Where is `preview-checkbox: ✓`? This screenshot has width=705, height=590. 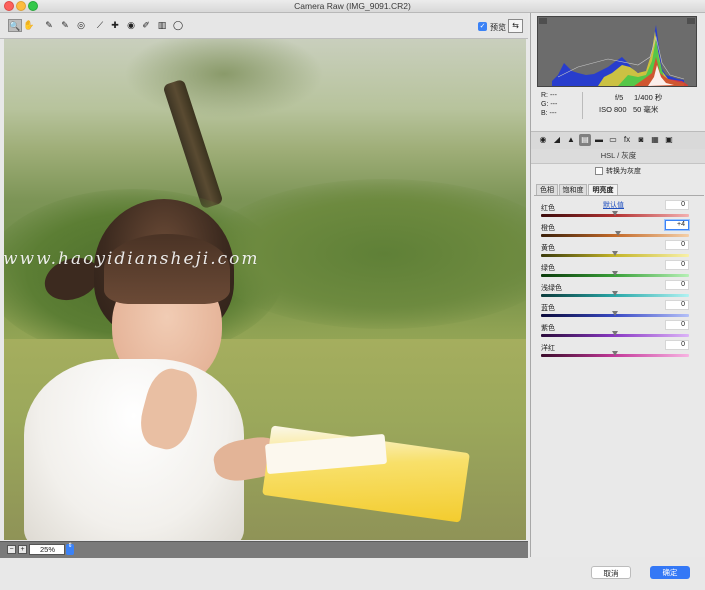
preview-checkbox: ✓ is located at coordinates (482, 26).